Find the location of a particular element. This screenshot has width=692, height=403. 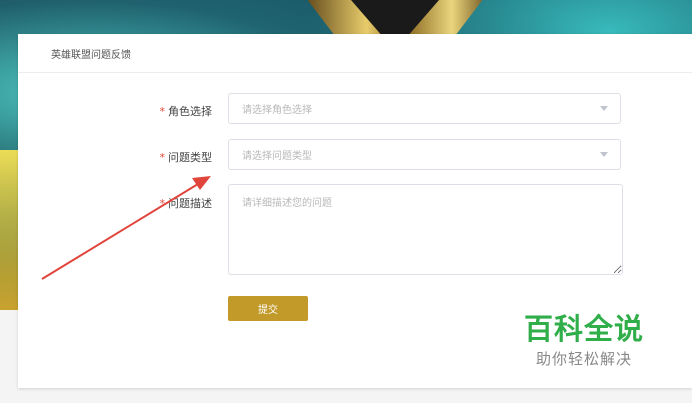

watermark: 百科全说 助你轻松解决 is located at coordinates (584, 340).